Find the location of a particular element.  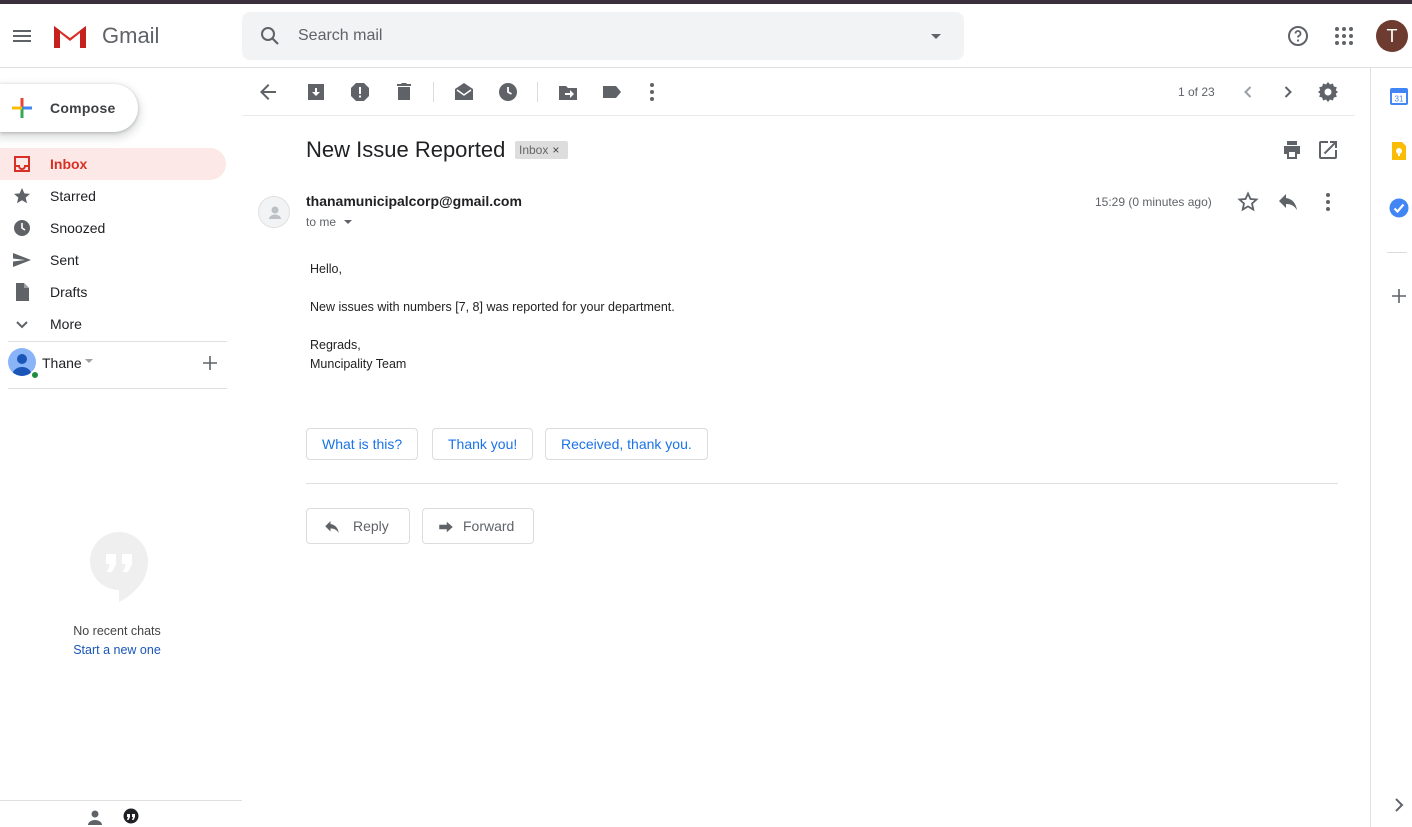

forward-button: Forward is located at coordinates (478, 526).